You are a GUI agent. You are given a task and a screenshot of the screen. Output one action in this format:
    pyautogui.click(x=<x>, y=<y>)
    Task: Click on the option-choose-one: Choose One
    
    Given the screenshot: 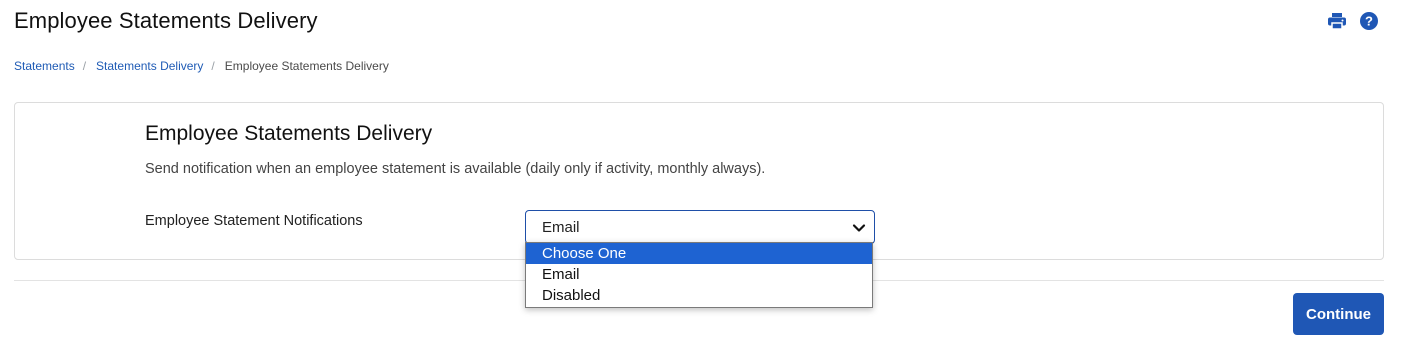 What is the action you would take?
    pyautogui.click(x=699, y=253)
    